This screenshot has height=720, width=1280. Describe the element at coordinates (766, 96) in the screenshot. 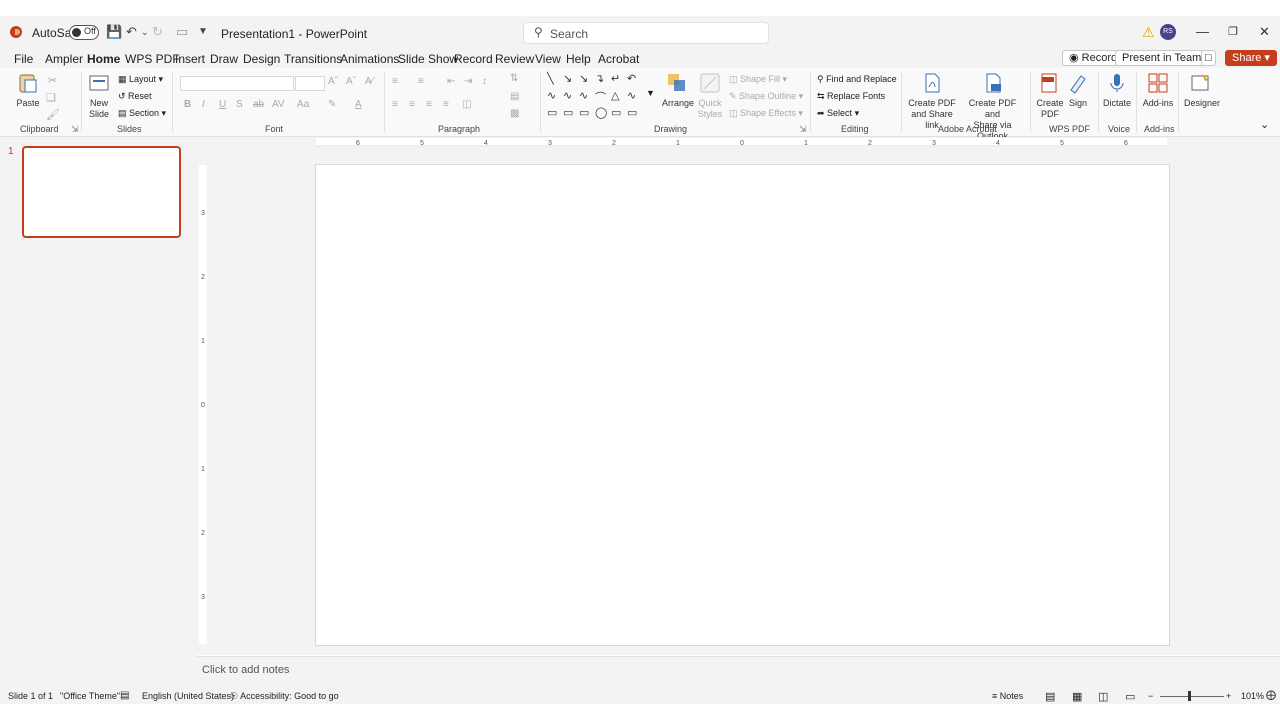

I see `shape-outline-button: ✎ Shape Outline ▾` at that location.